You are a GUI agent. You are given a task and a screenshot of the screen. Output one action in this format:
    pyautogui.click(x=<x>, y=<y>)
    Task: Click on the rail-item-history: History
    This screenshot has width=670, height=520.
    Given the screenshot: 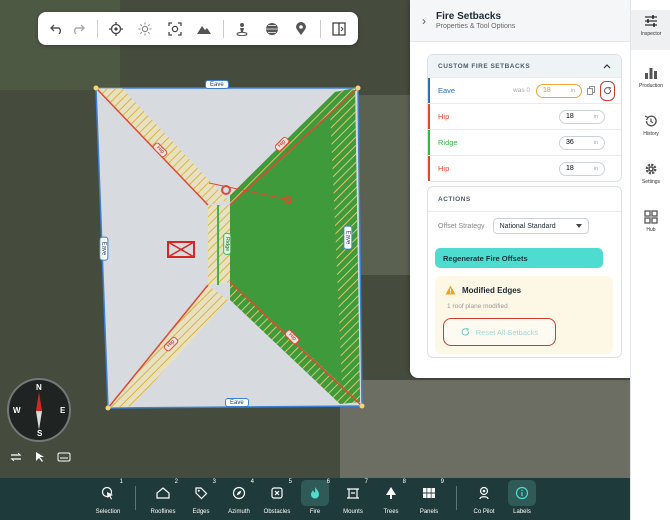 What is the action you would take?
    pyautogui.click(x=650, y=130)
    